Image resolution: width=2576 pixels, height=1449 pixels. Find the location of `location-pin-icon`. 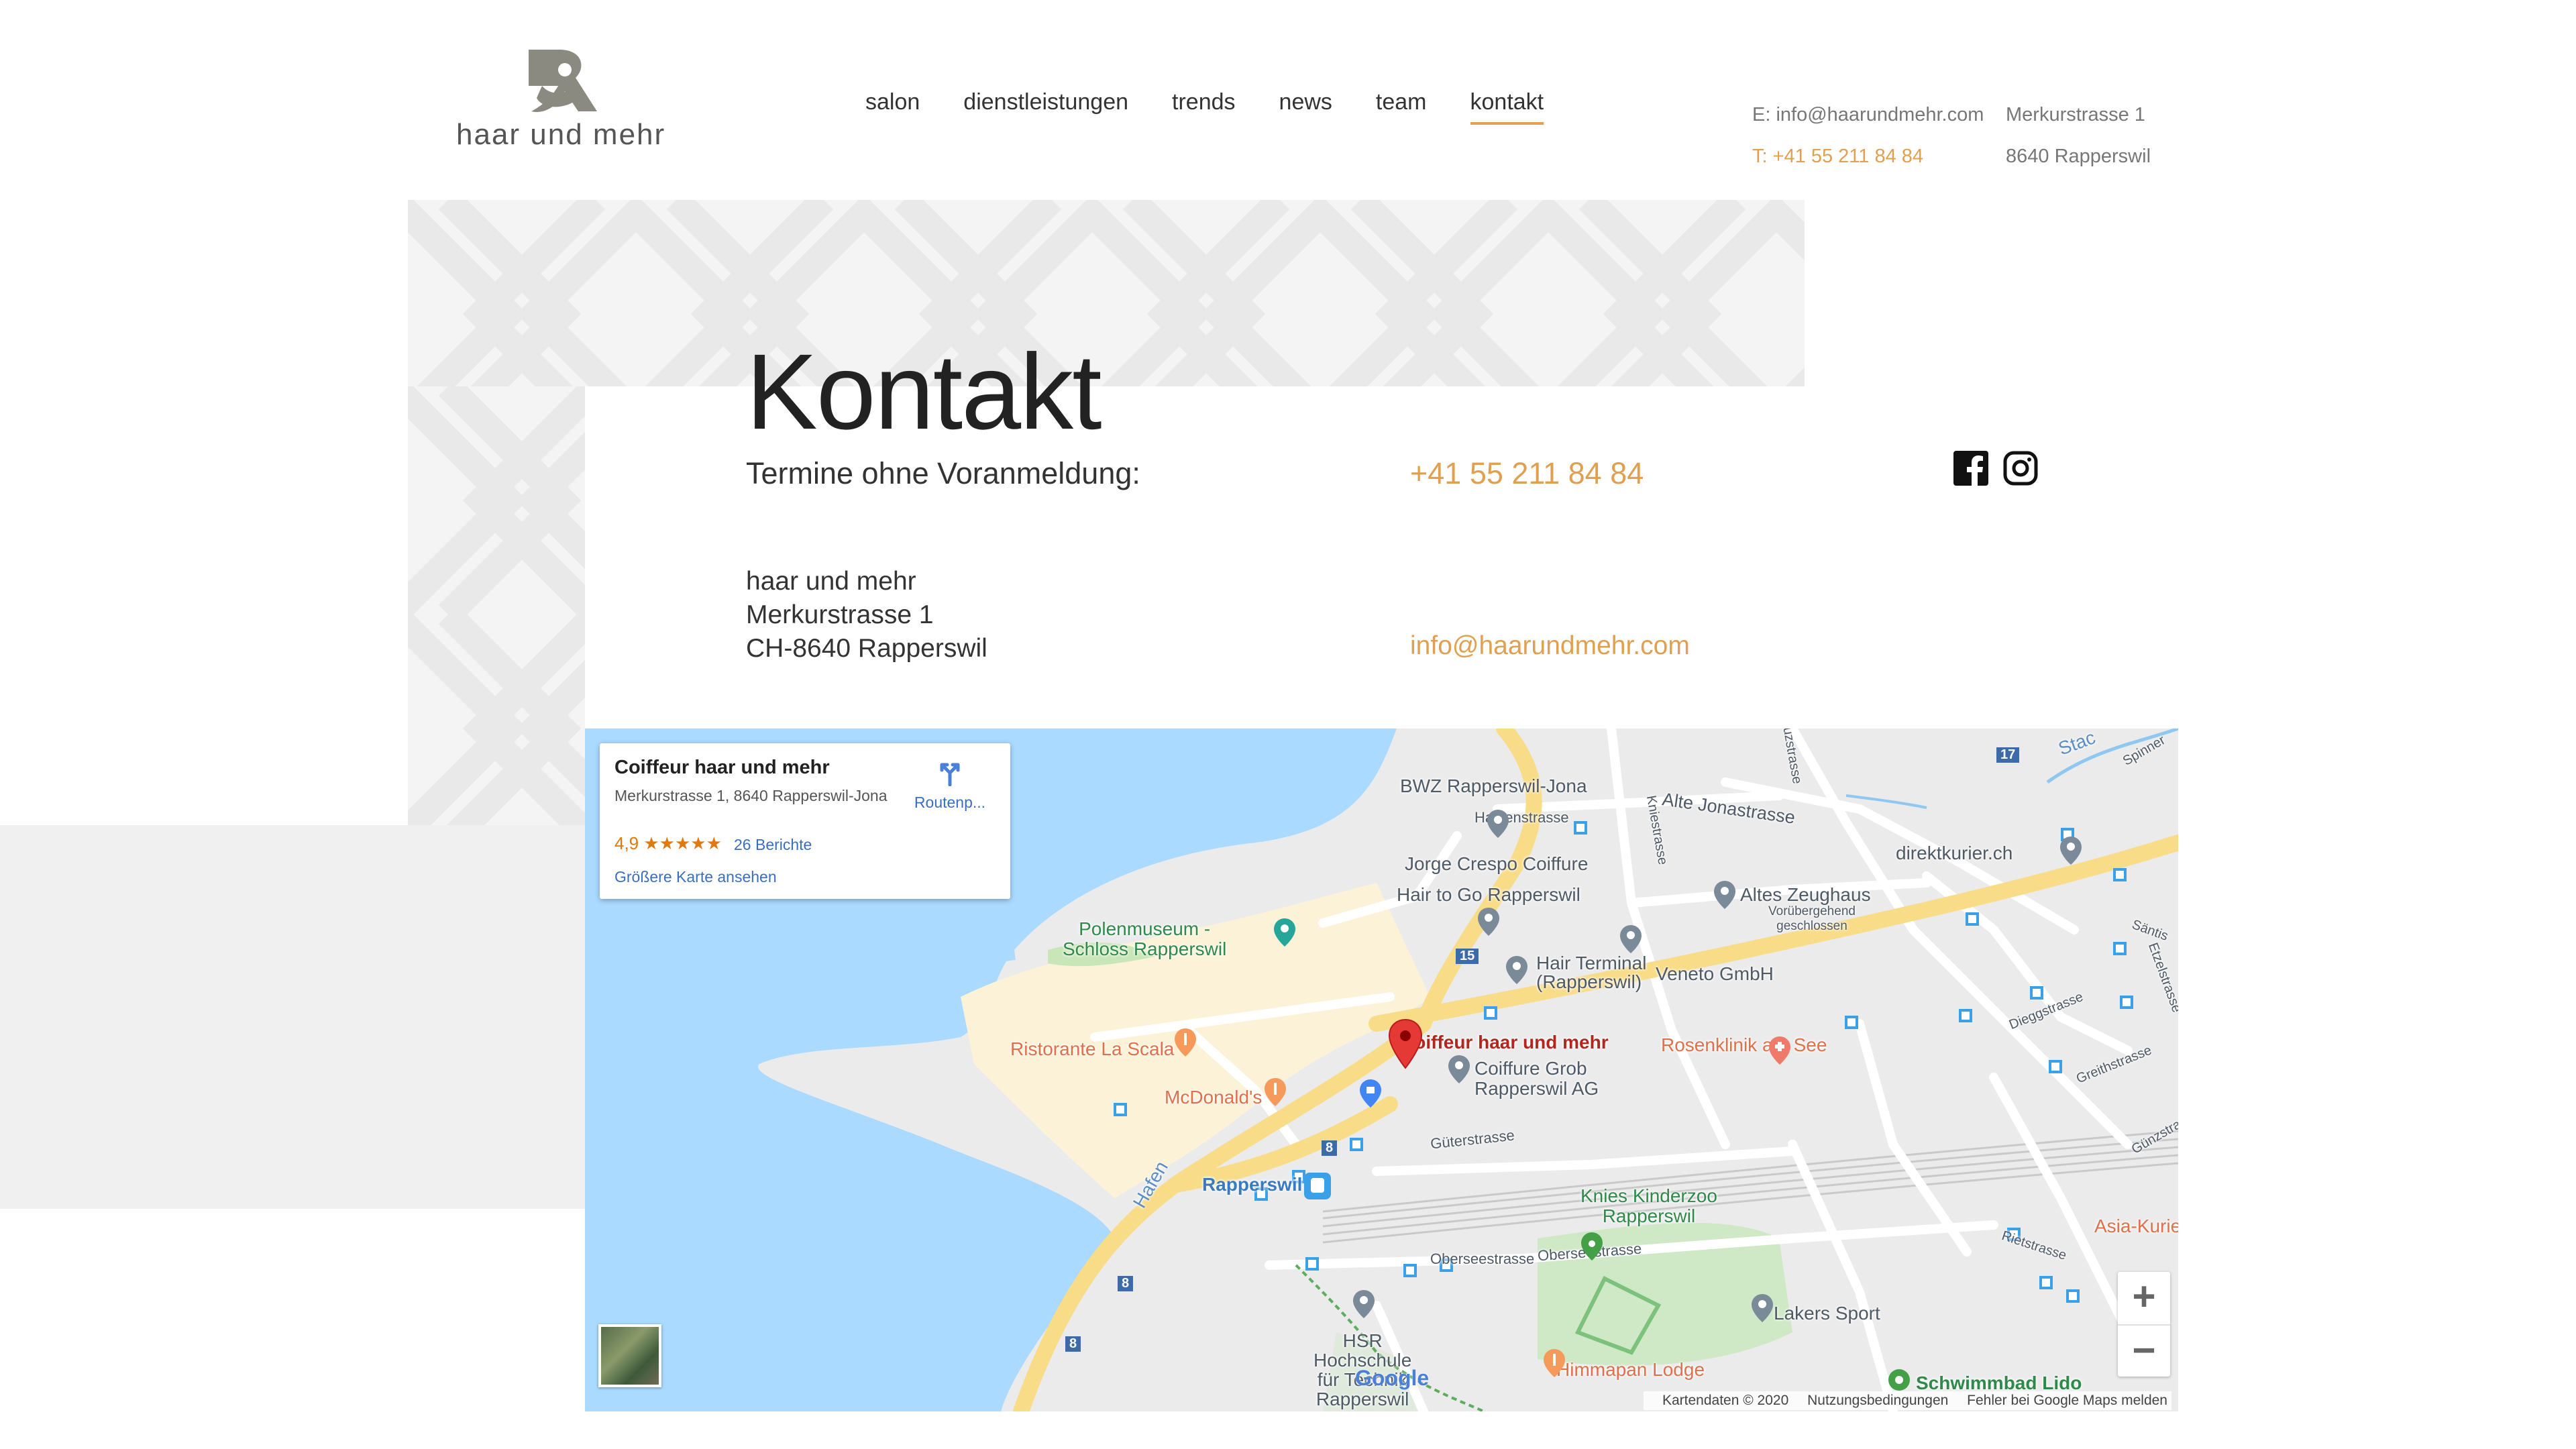

location-pin-icon is located at coordinates (1405, 1043).